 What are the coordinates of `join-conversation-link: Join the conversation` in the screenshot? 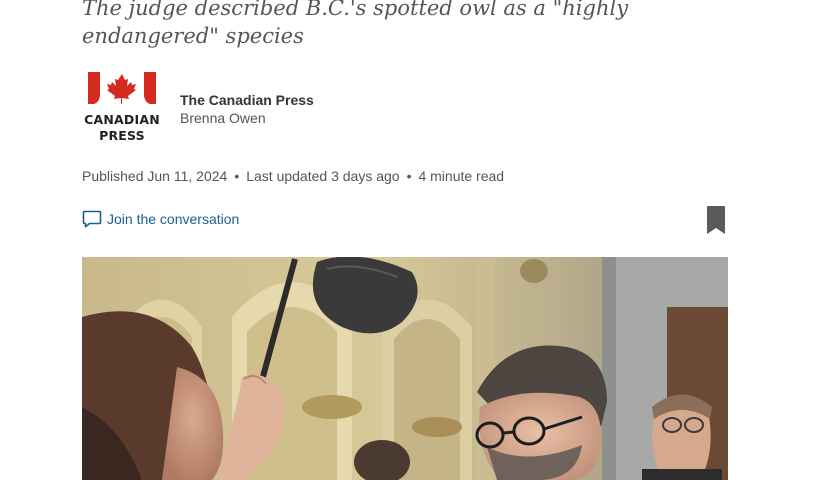 It's located at (160, 219).